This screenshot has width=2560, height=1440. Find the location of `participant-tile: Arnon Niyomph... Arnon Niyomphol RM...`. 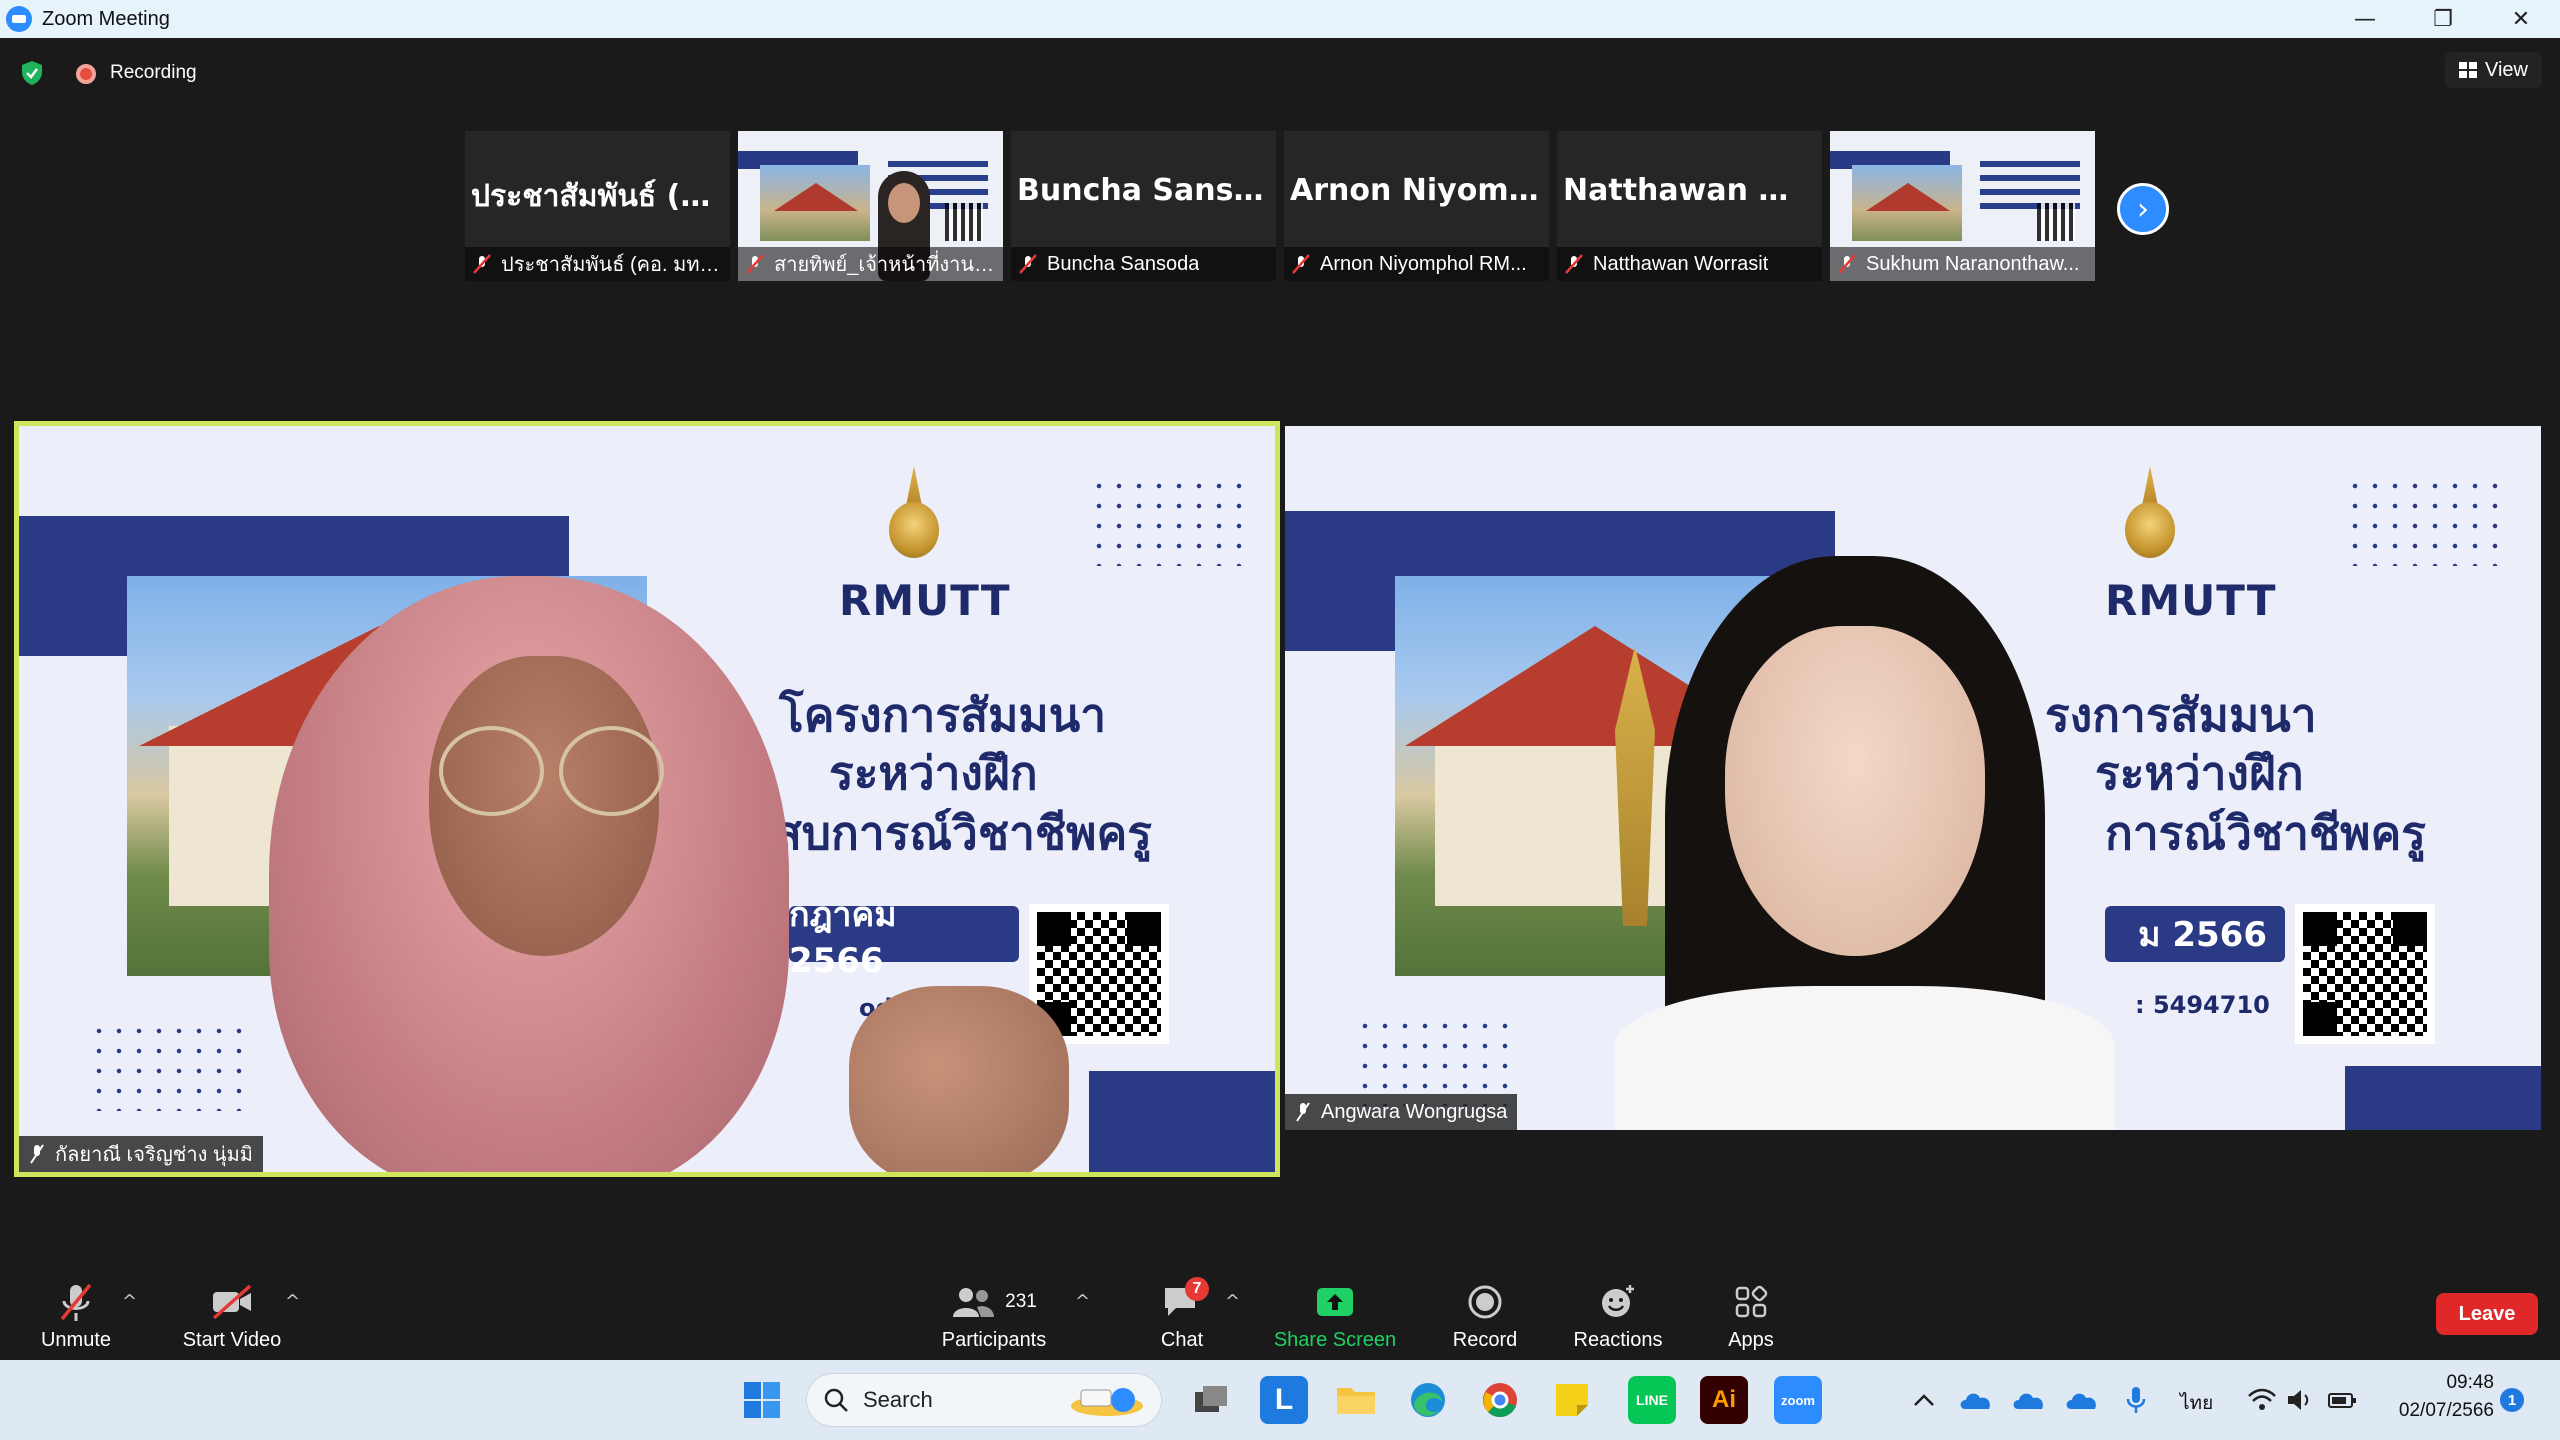

participant-tile: Arnon Niyomph... Arnon Niyomphol RM... is located at coordinates (1416, 206).